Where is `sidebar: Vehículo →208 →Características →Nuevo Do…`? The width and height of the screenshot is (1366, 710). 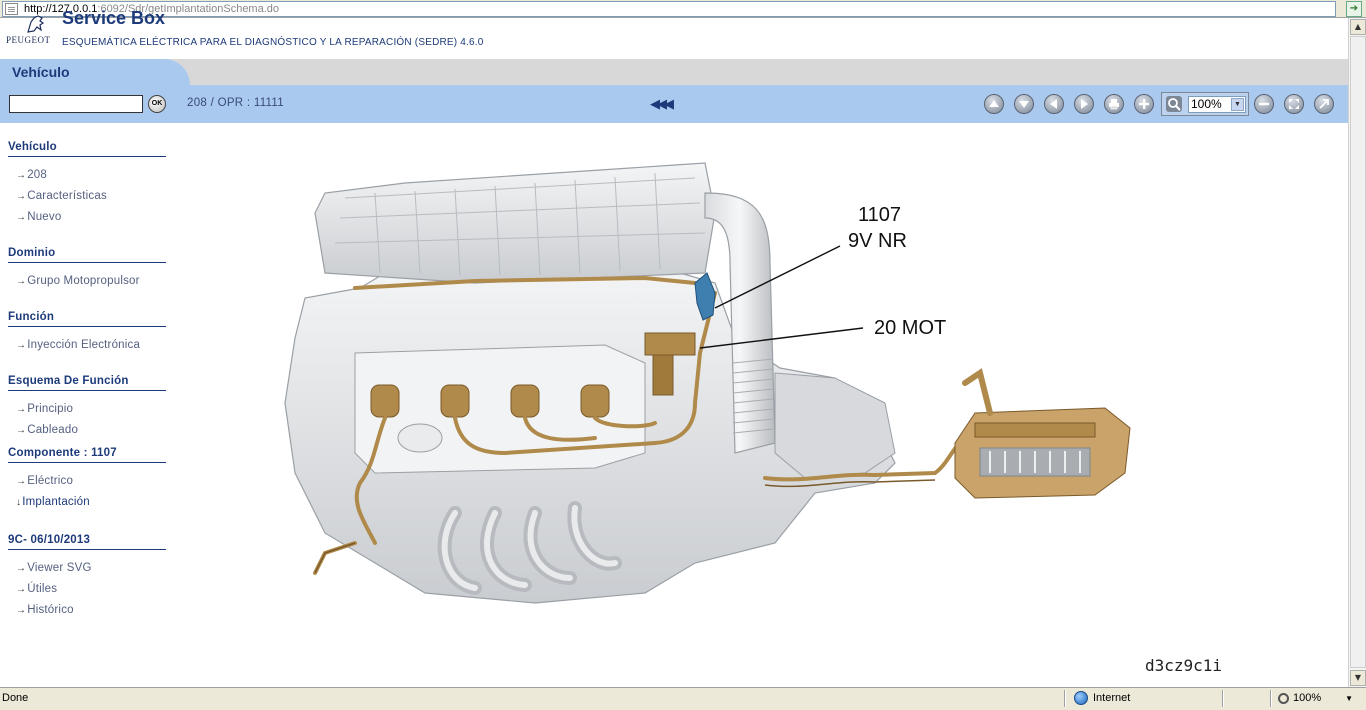 sidebar: Vehículo →208 →Características →Nuevo Do… is located at coordinates (87, 405).